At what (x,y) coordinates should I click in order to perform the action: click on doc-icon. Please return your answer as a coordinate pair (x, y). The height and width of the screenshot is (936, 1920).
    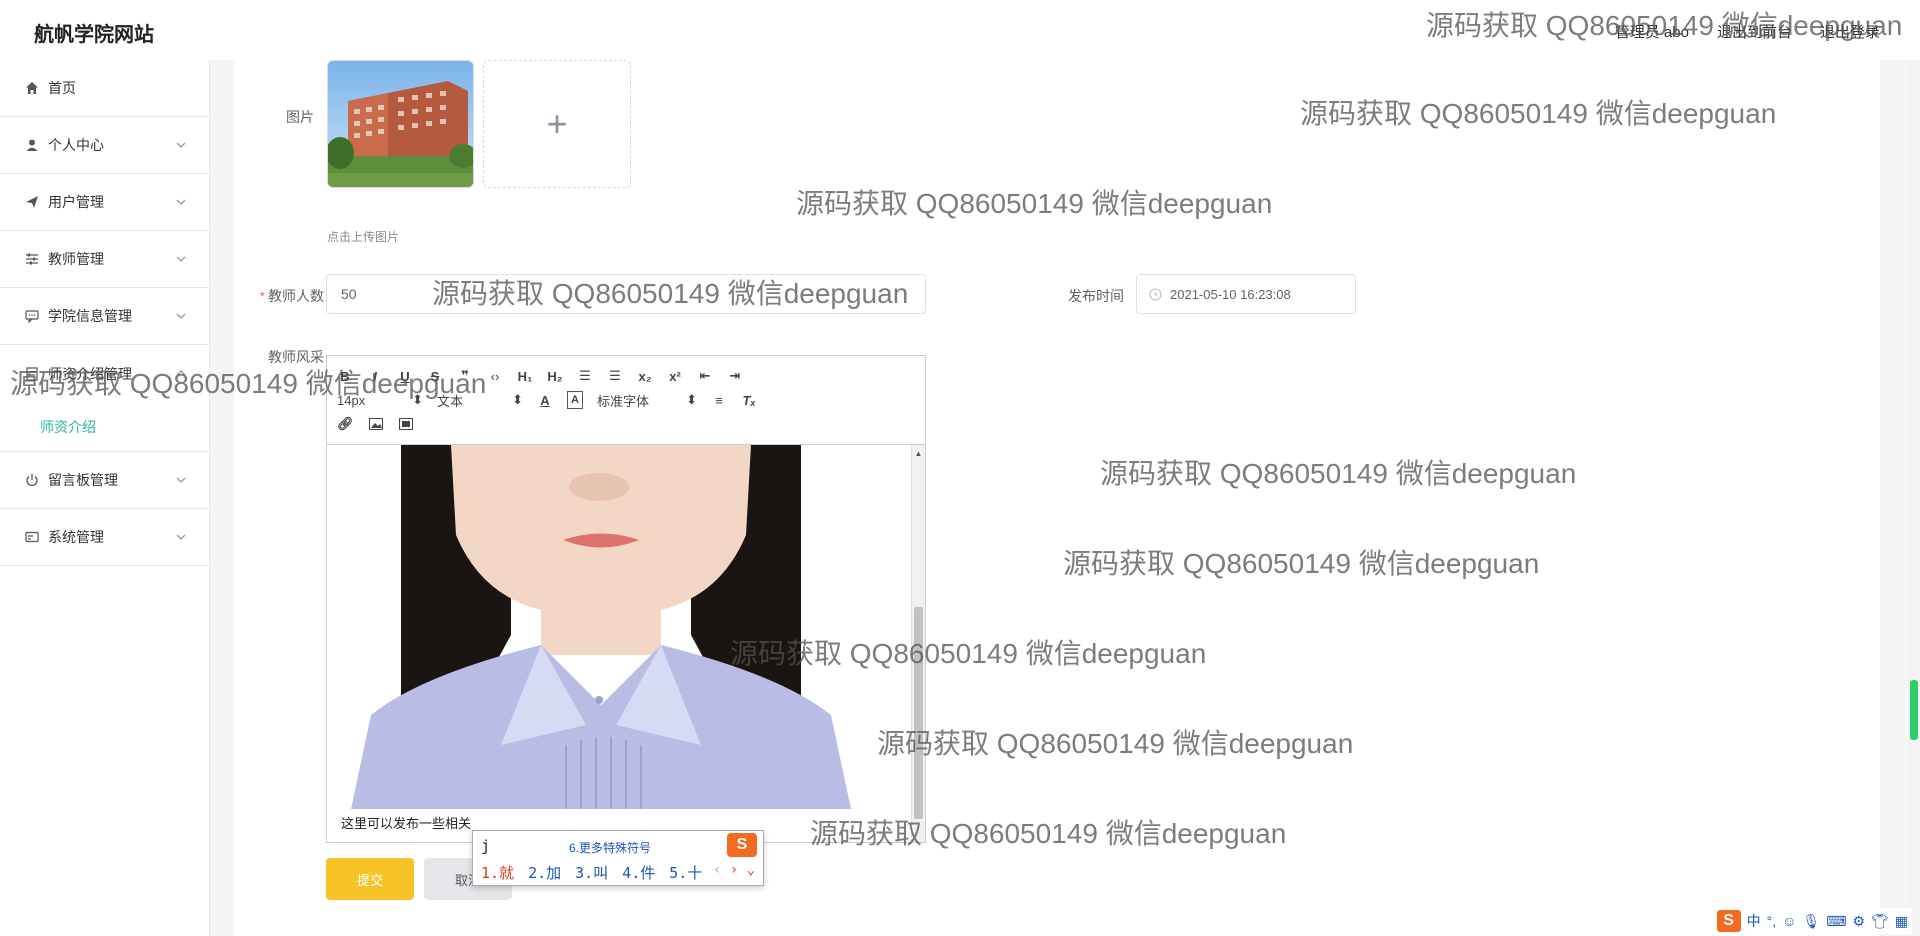
    Looking at the image, I should click on (32, 374).